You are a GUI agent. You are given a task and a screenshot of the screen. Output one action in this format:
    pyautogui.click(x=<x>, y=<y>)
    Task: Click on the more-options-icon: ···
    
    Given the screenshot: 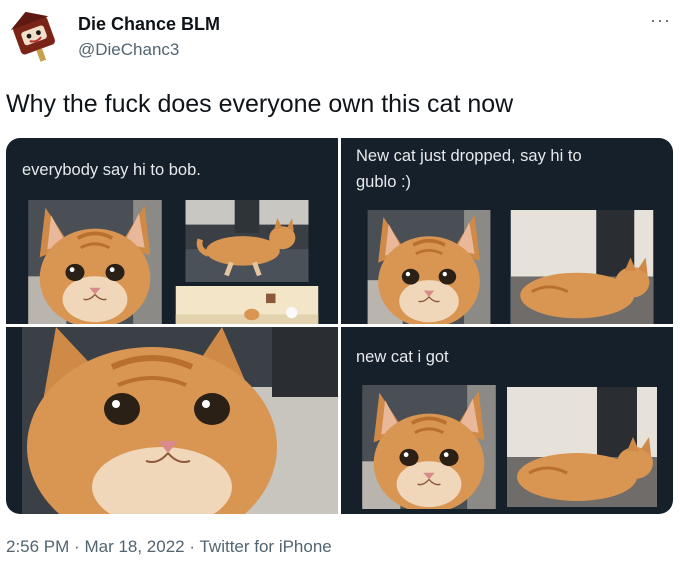 What is the action you would take?
    pyautogui.click(x=660, y=20)
    